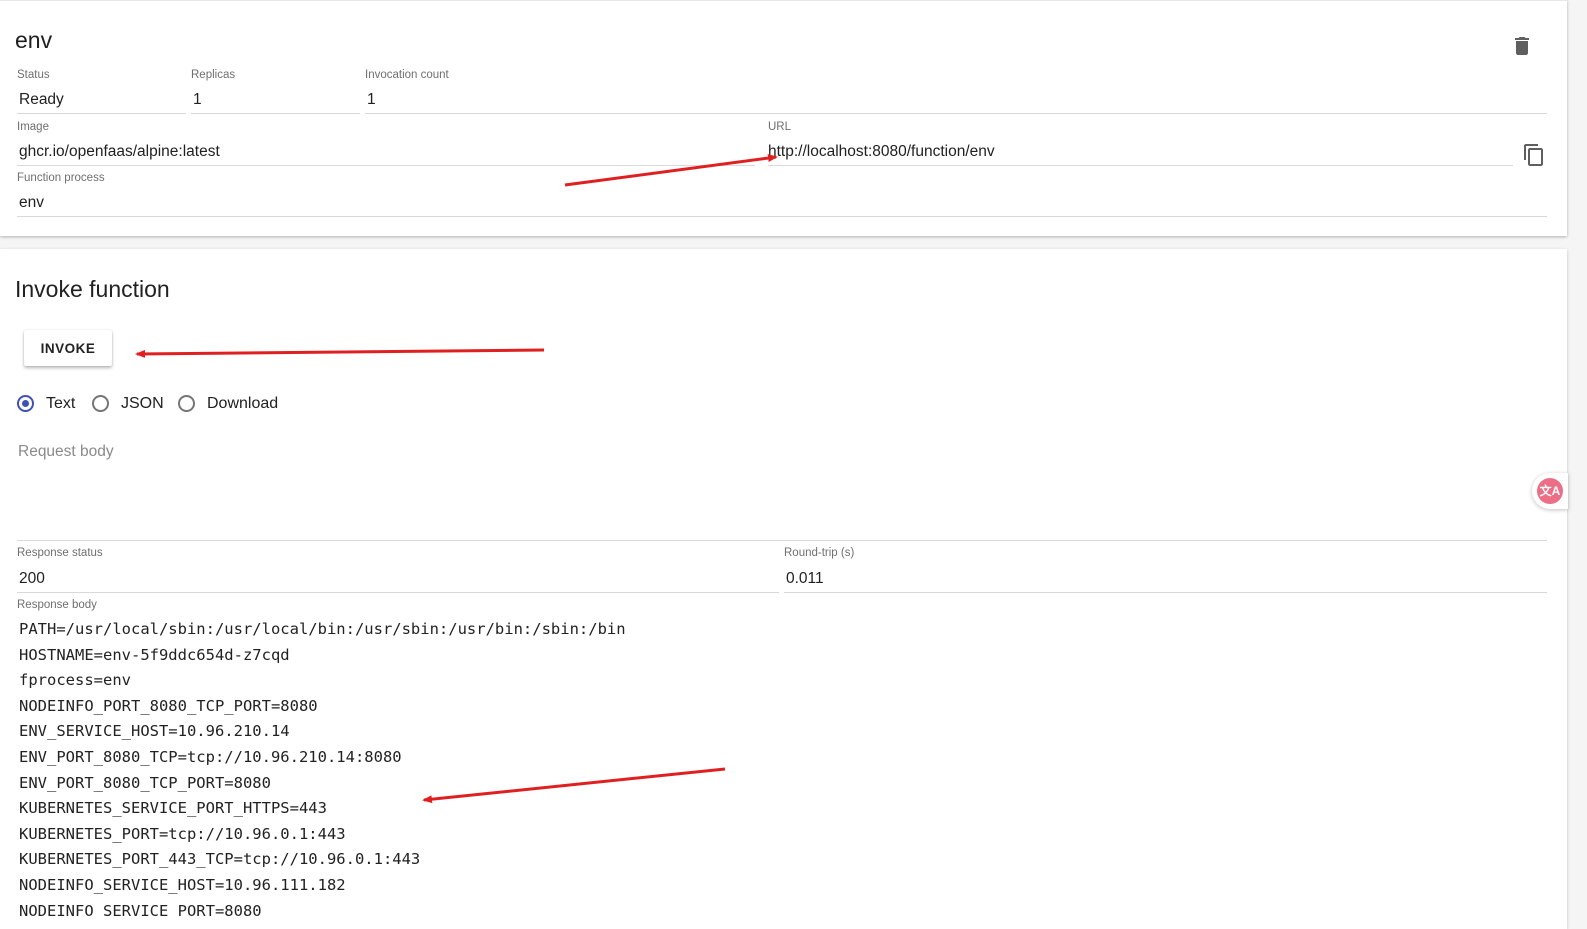 This screenshot has height=929, width=1587. I want to click on invocation-count-field: Invocation count 1, so click(956, 92).